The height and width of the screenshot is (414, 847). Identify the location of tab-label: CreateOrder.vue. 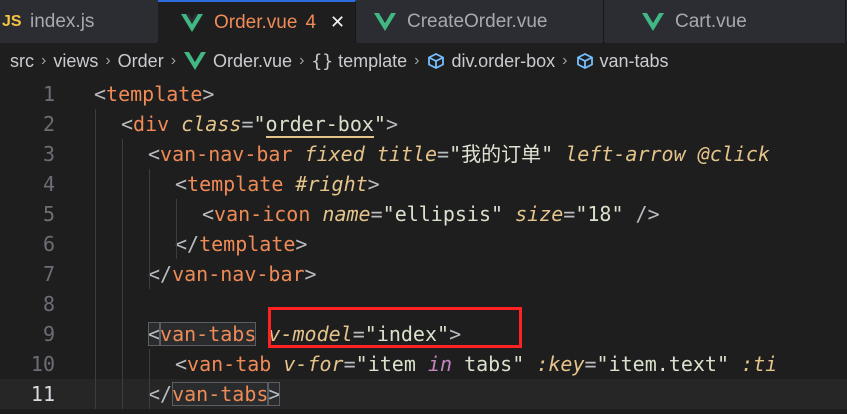
(477, 21).